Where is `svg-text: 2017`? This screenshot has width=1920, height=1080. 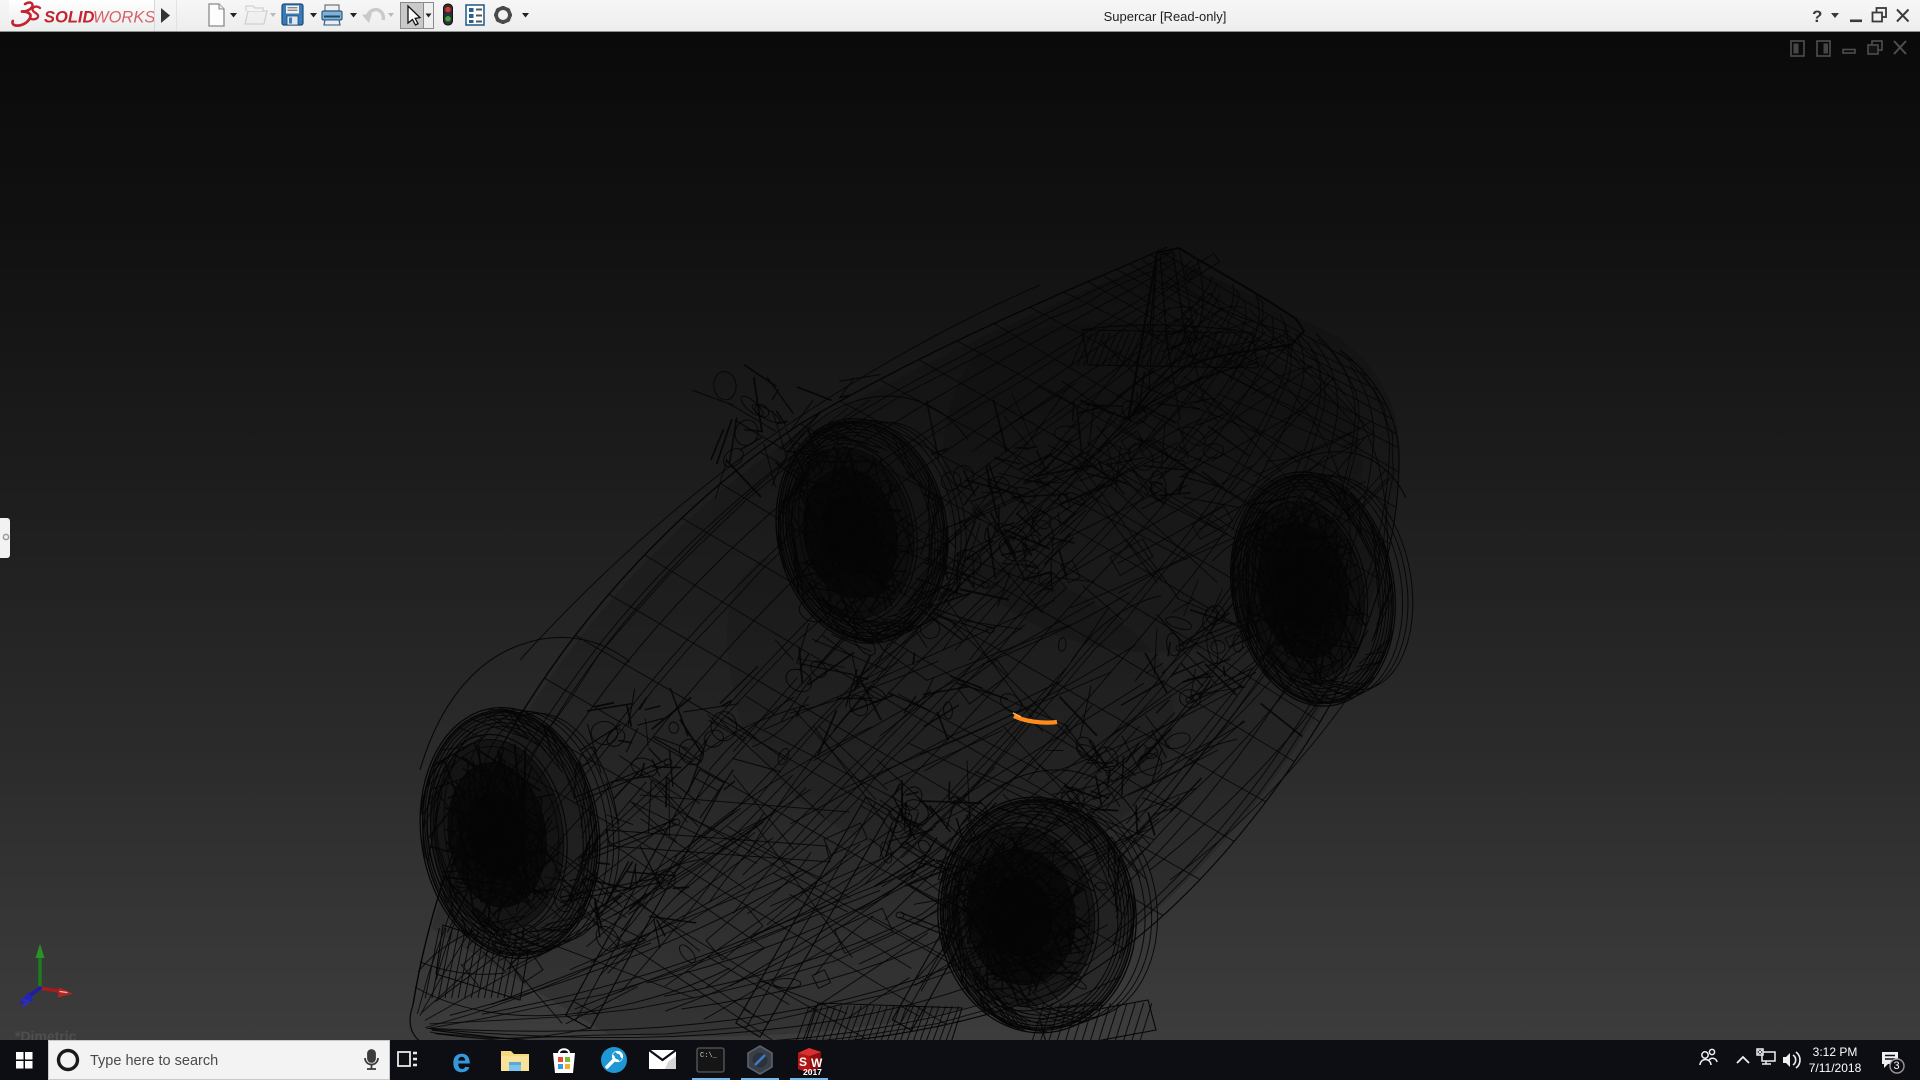
svg-text: 2017 is located at coordinates (812, 1072).